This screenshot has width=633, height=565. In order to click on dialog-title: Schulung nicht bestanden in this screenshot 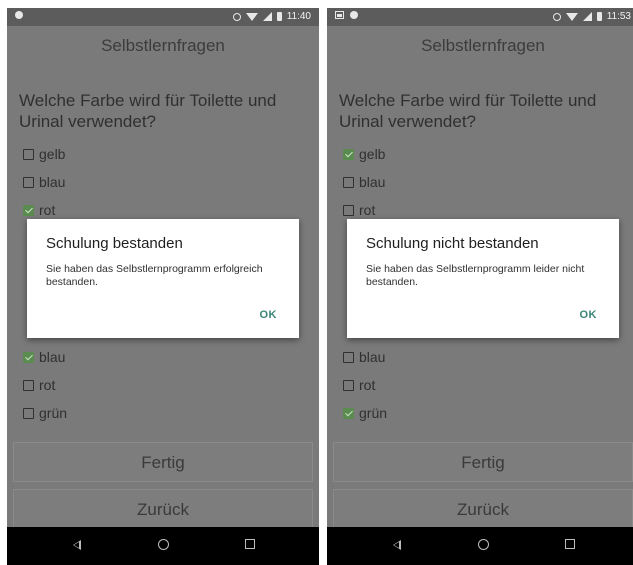, I will do `click(452, 243)`.